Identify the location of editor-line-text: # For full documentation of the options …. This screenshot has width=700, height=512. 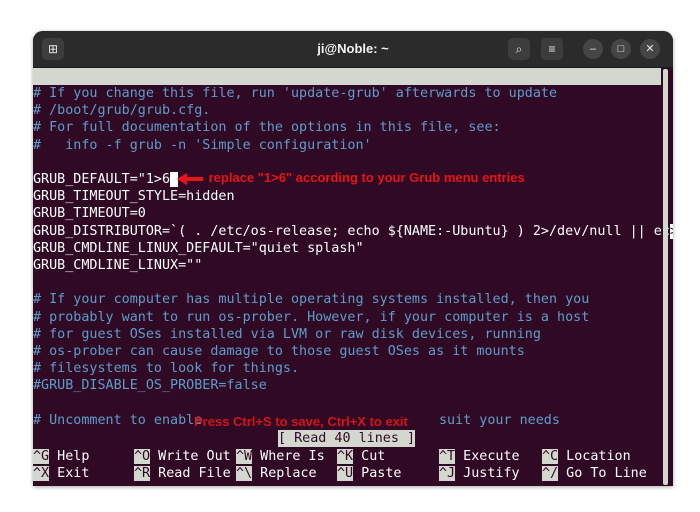
(267, 128).